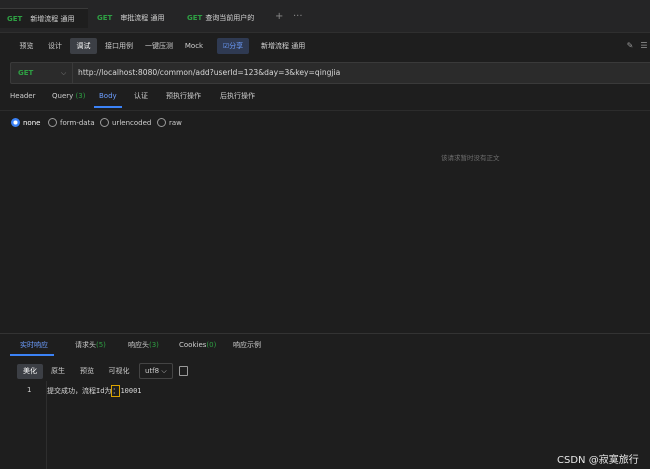  Describe the element at coordinates (34, 345) in the screenshot. I see `tab-realtime-response: 实时响应` at that location.